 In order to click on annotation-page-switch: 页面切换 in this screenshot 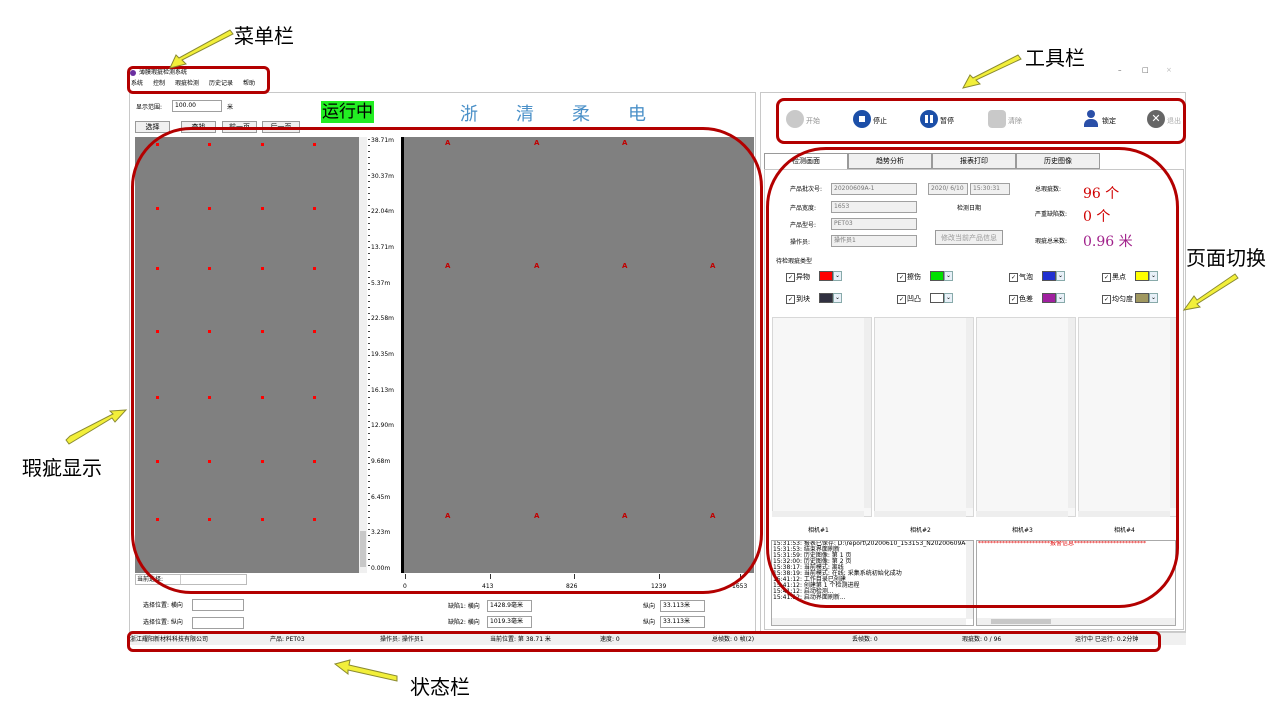, I will do `click(1226, 258)`.